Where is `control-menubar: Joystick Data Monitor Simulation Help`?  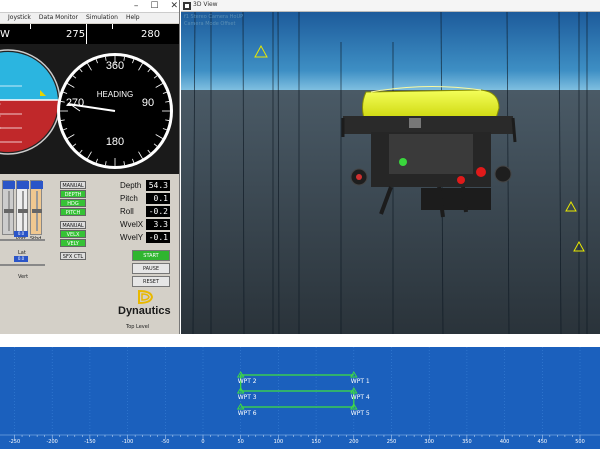 control-menubar: Joystick Data Monitor Simulation Help is located at coordinates (89, 18).